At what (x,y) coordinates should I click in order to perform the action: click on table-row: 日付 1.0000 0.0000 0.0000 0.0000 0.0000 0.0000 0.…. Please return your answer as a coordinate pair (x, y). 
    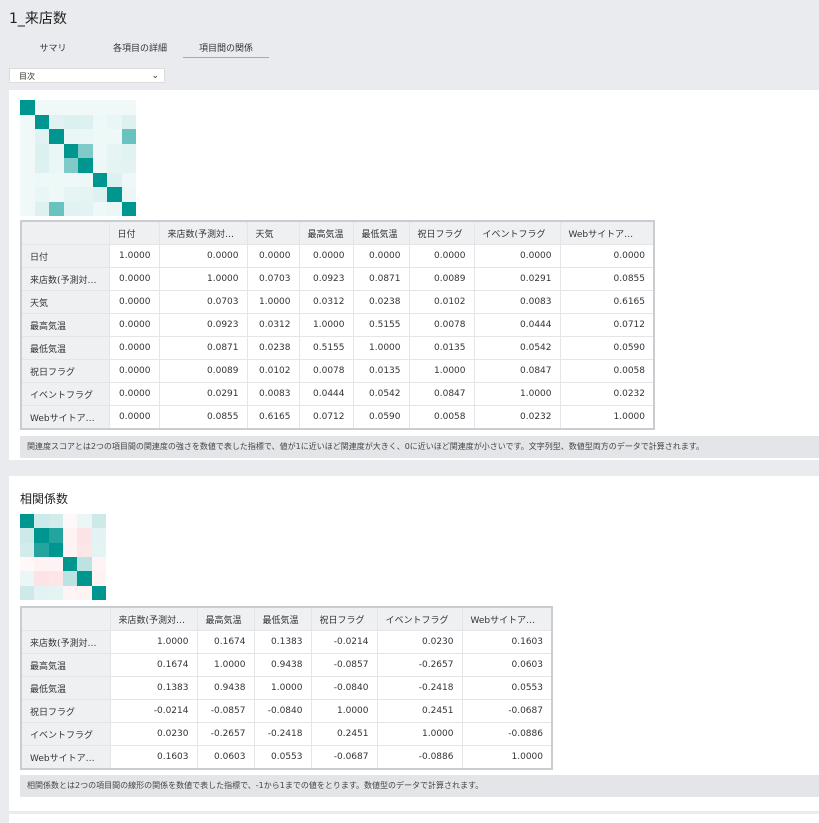
    Looking at the image, I should click on (337, 256).